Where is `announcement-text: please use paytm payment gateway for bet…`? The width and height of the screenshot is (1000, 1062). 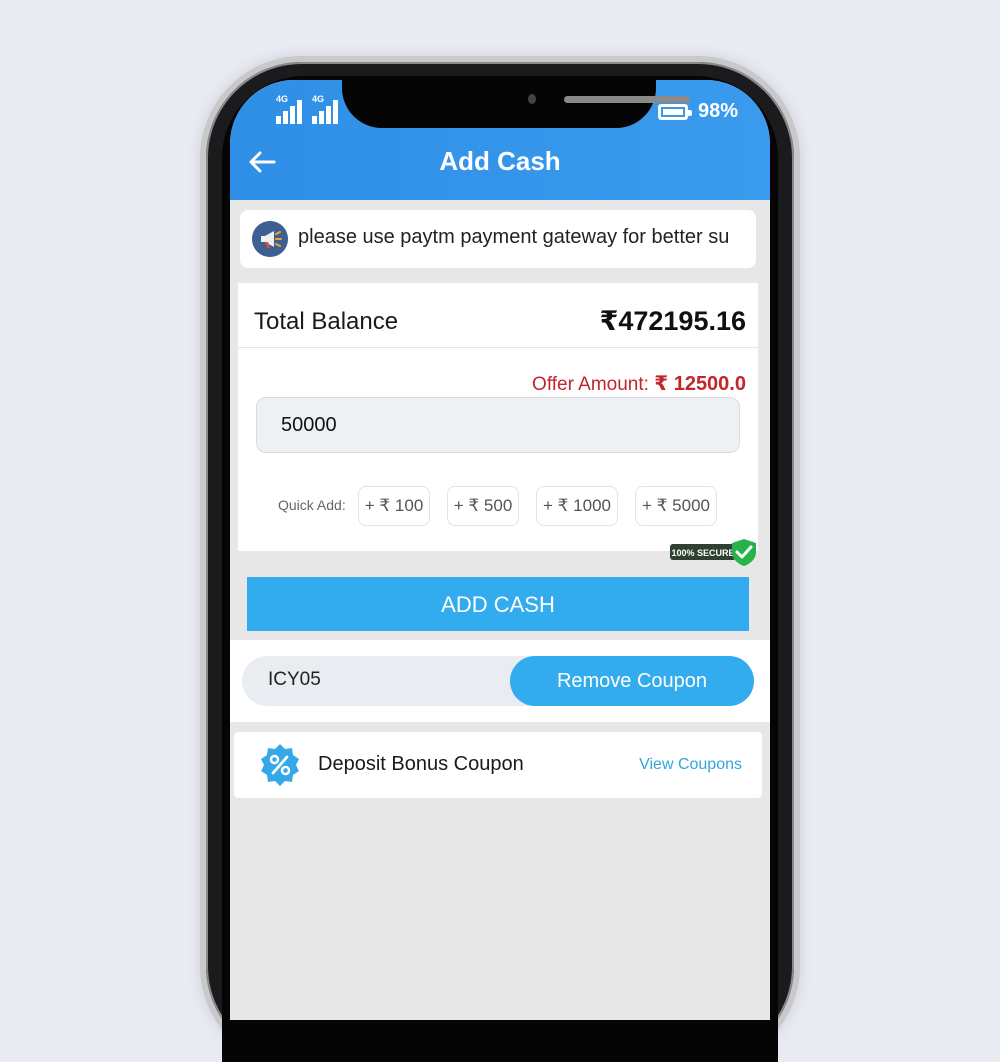
announcement-text: please use paytm payment gateway for bet… is located at coordinates (514, 237).